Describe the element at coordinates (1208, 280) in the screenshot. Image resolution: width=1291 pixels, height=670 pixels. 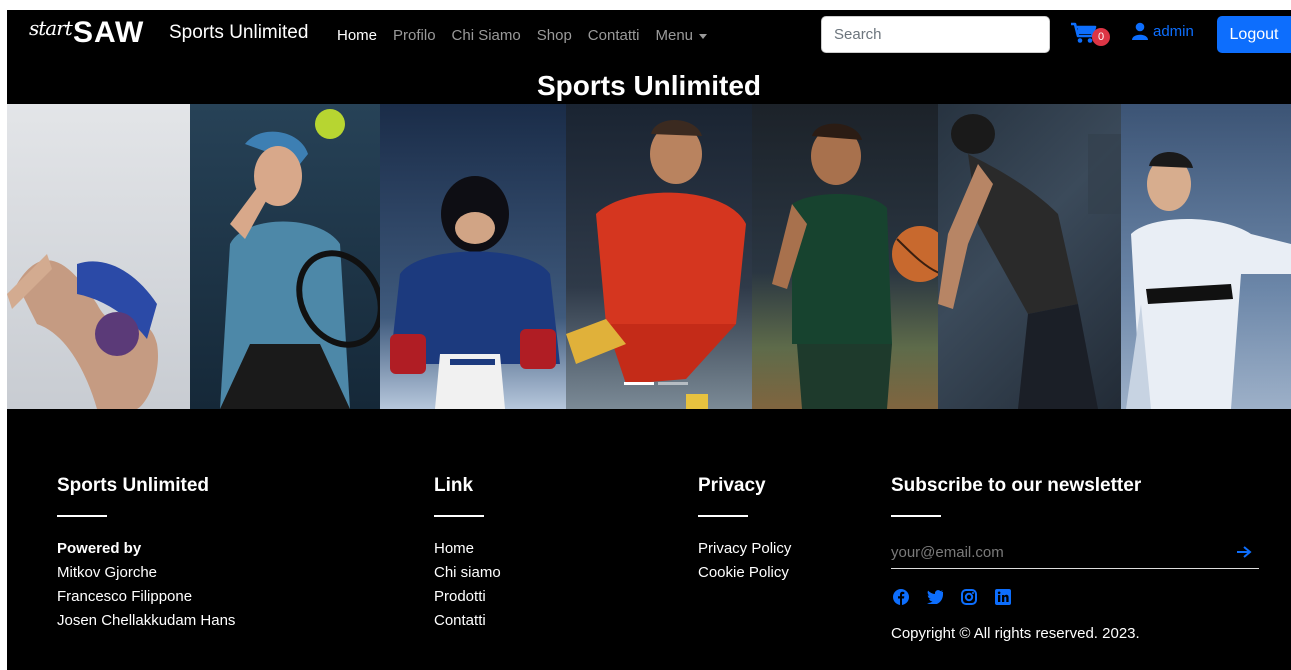
I see `karate-figure` at that location.